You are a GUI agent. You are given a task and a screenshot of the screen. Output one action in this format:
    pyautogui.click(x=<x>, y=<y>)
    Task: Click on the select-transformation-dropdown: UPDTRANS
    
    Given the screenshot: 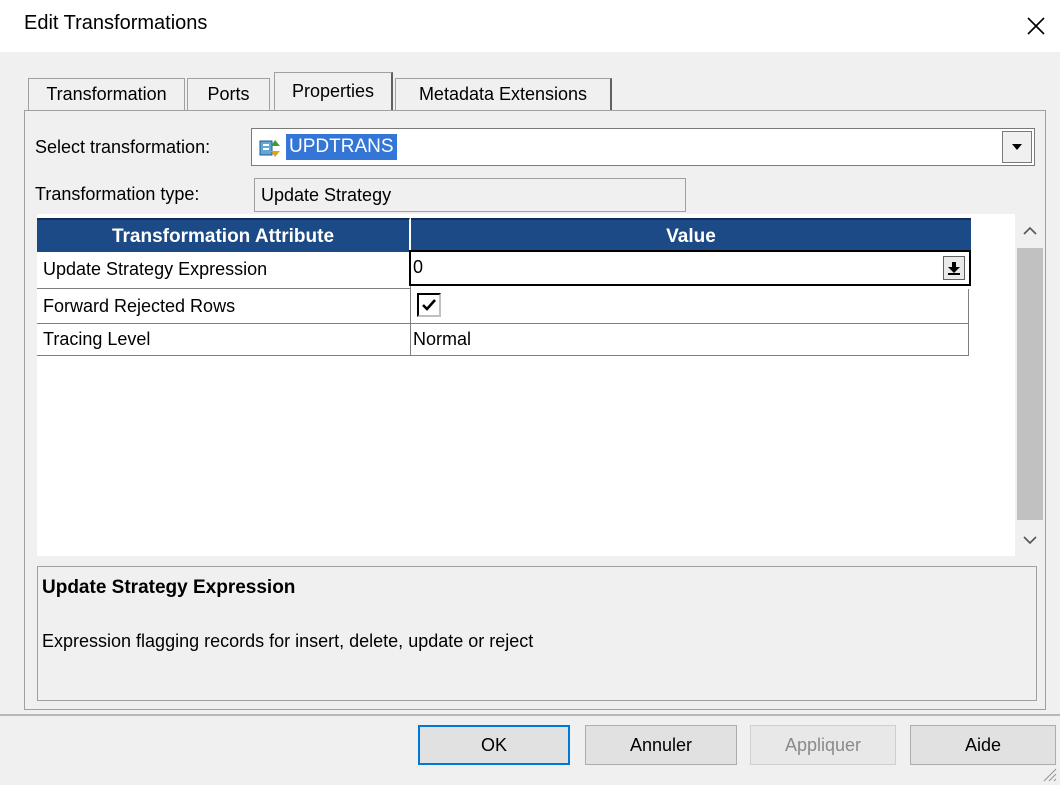 What is the action you would take?
    pyautogui.click(x=643, y=147)
    